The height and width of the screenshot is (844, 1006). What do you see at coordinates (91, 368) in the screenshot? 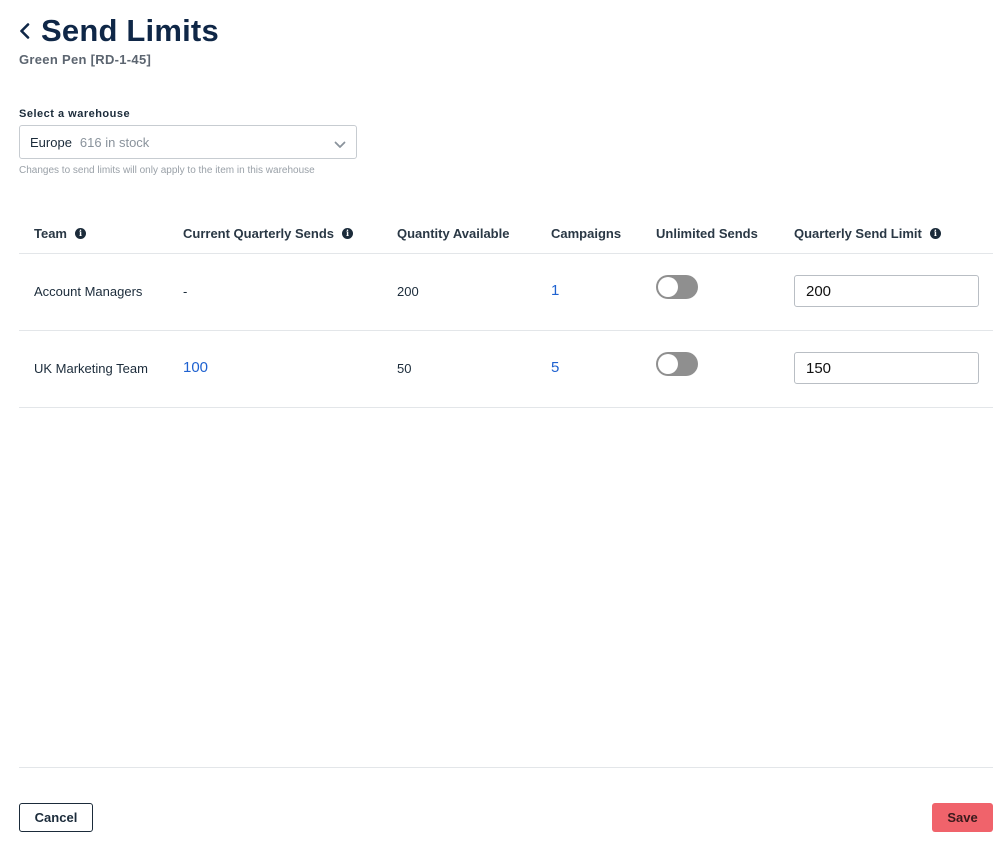
I see `team-name: UK Marketing Team` at bounding box center [91, 368].